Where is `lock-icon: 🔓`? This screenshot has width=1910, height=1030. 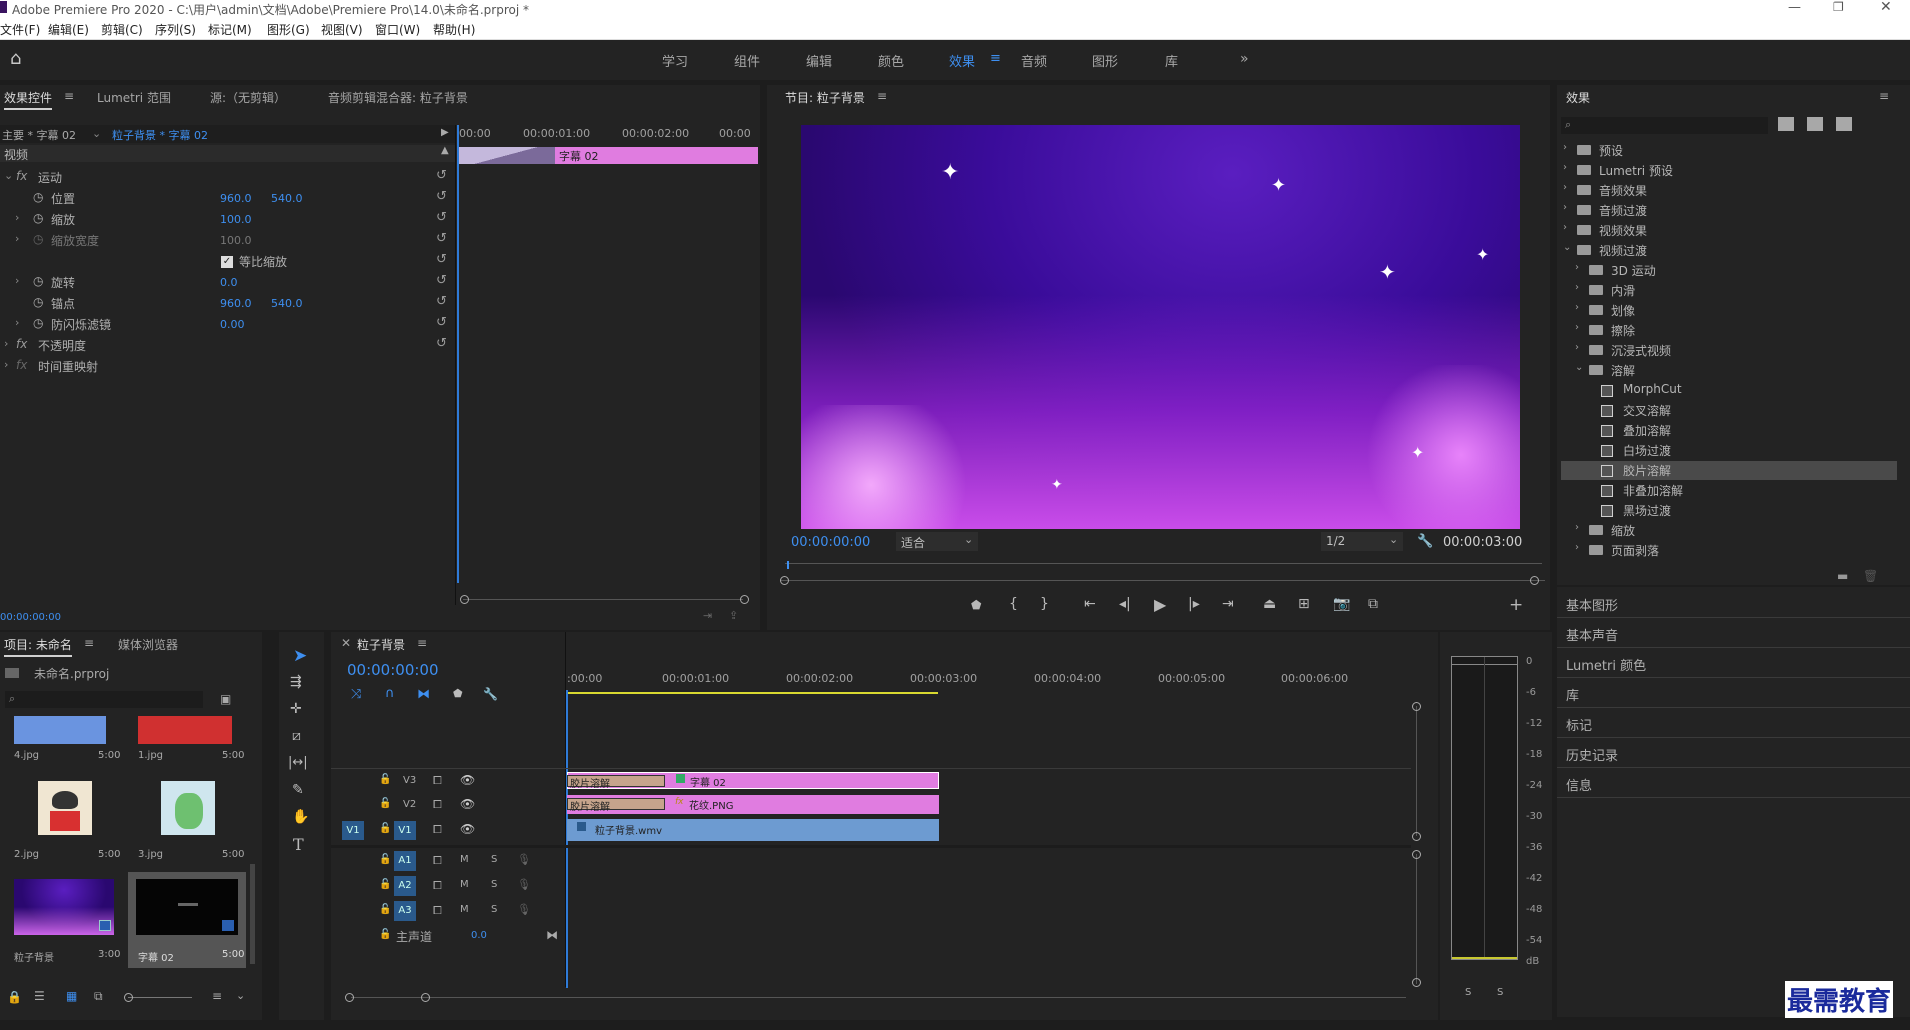
lock-icon: 🔓 is located at coordinates (385, 884).